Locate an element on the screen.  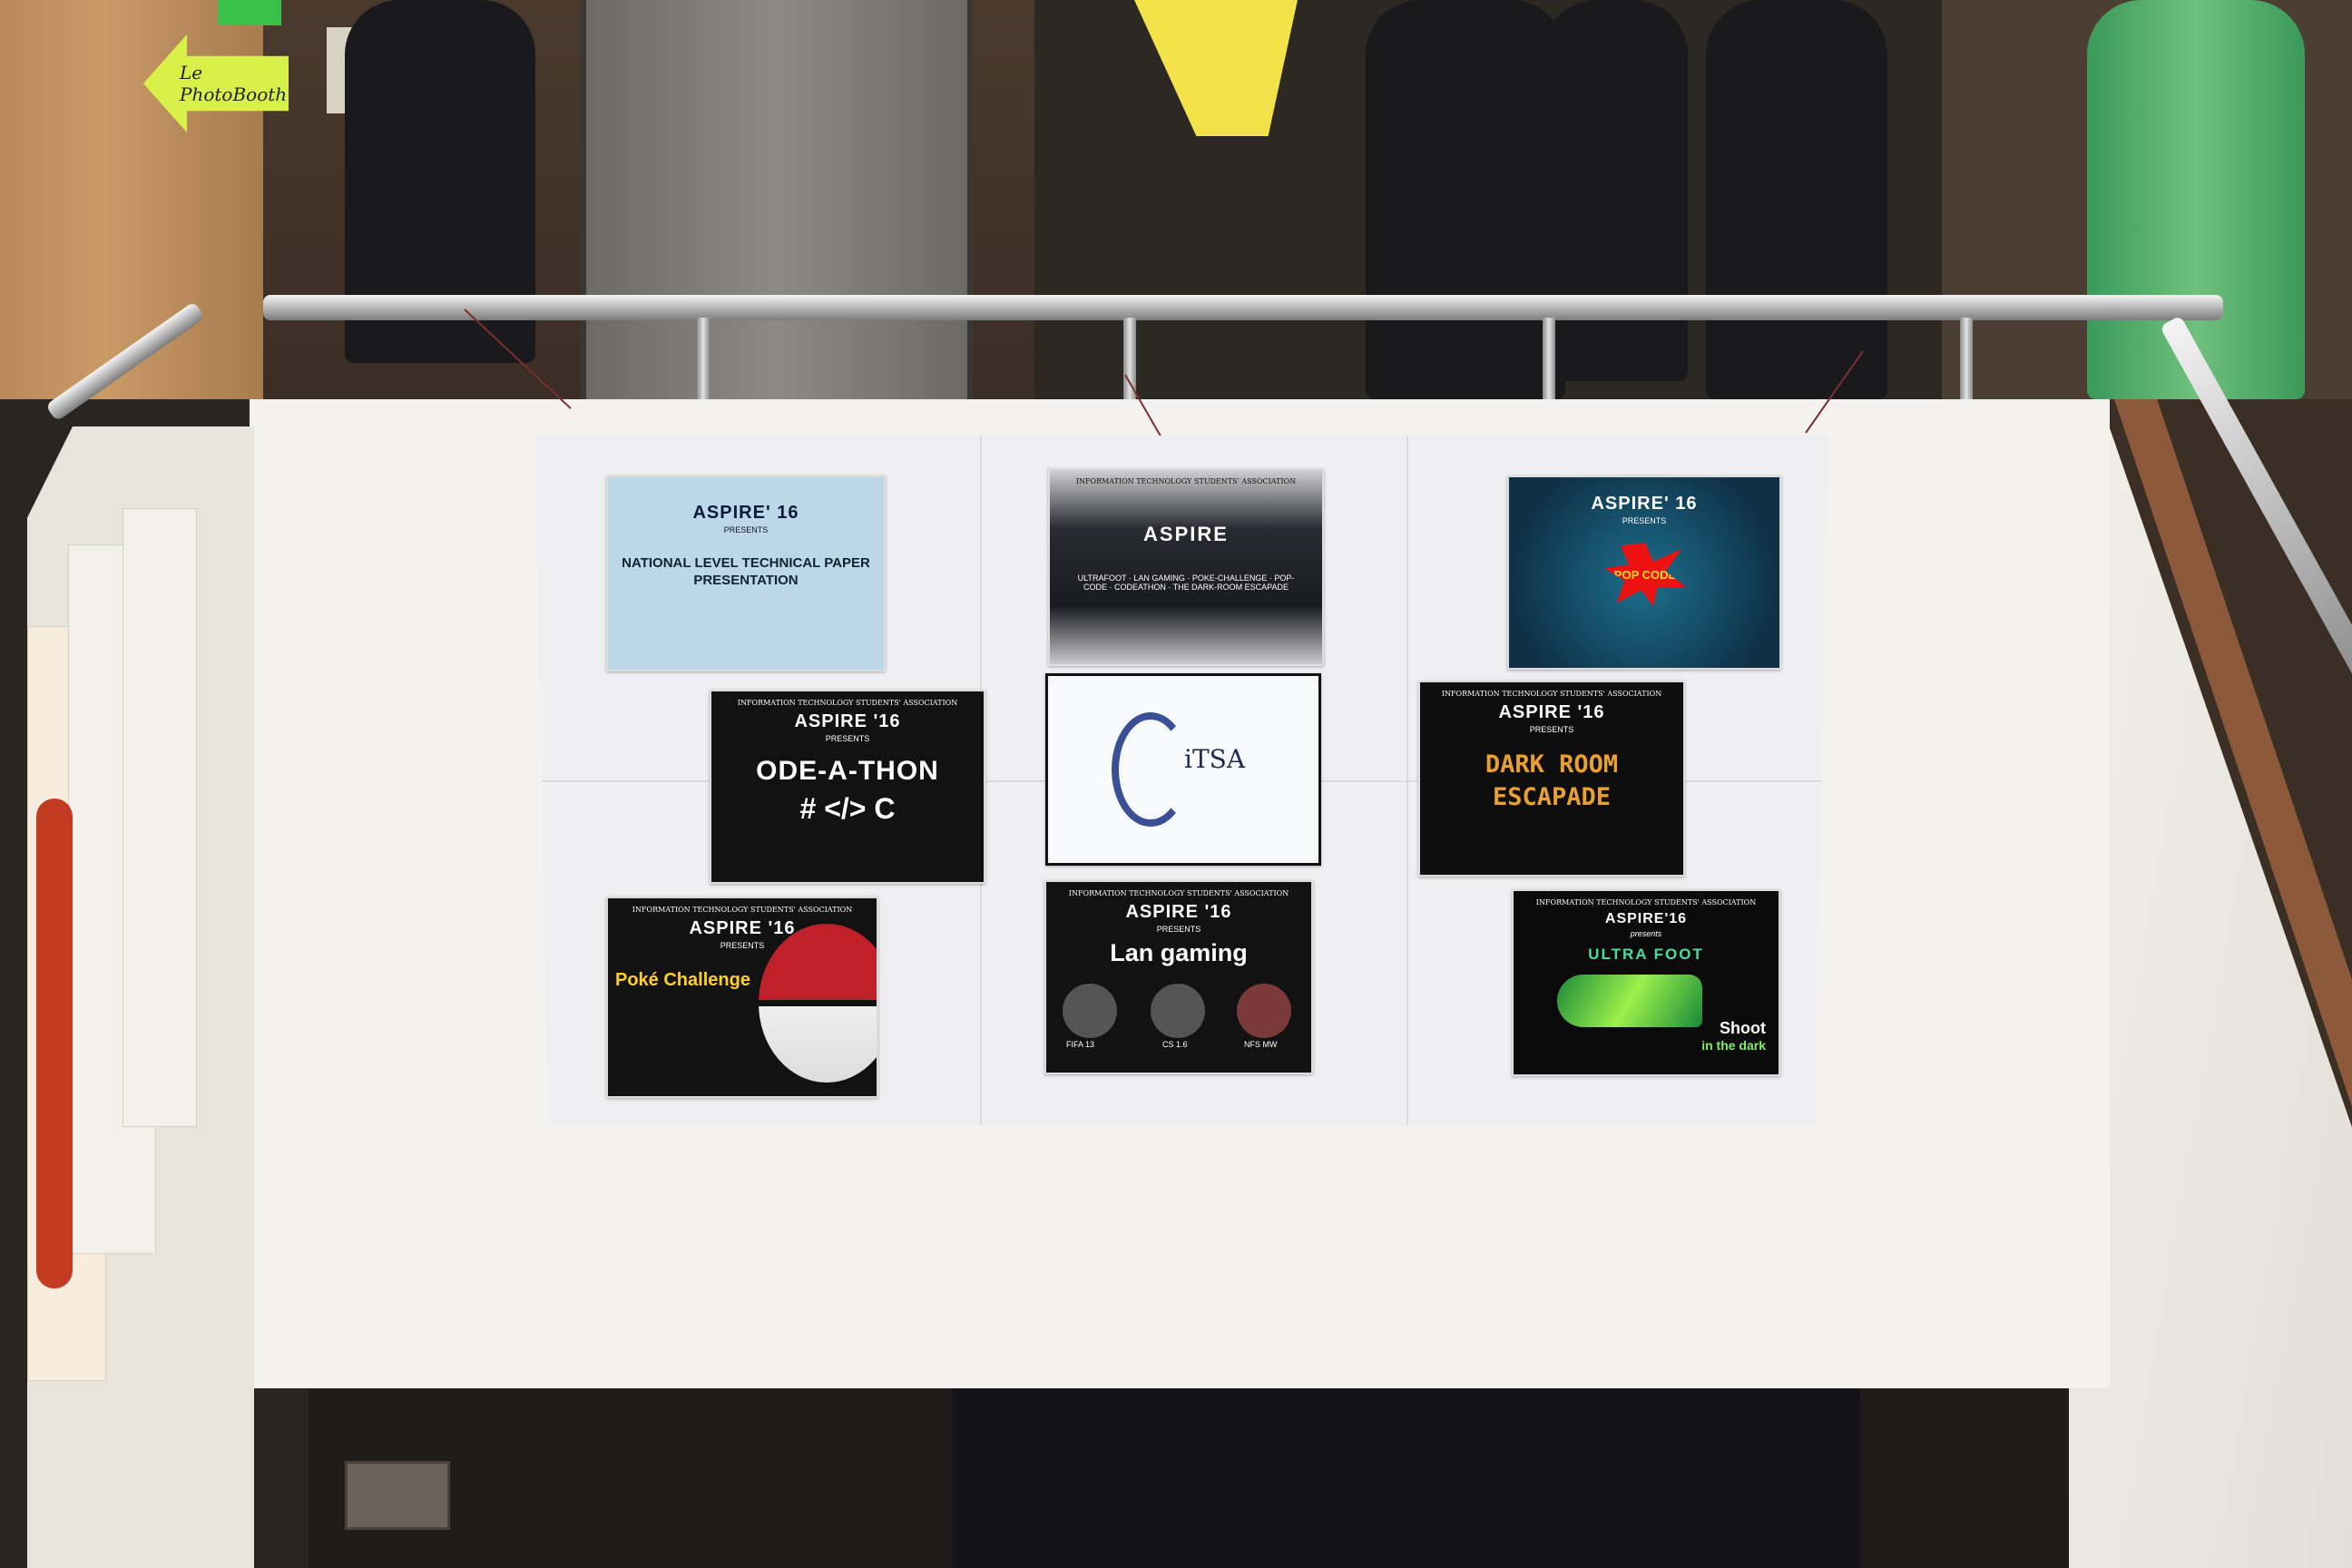
poster-headline-line2: ESCAPADE is located at coordinates (1552, 797).